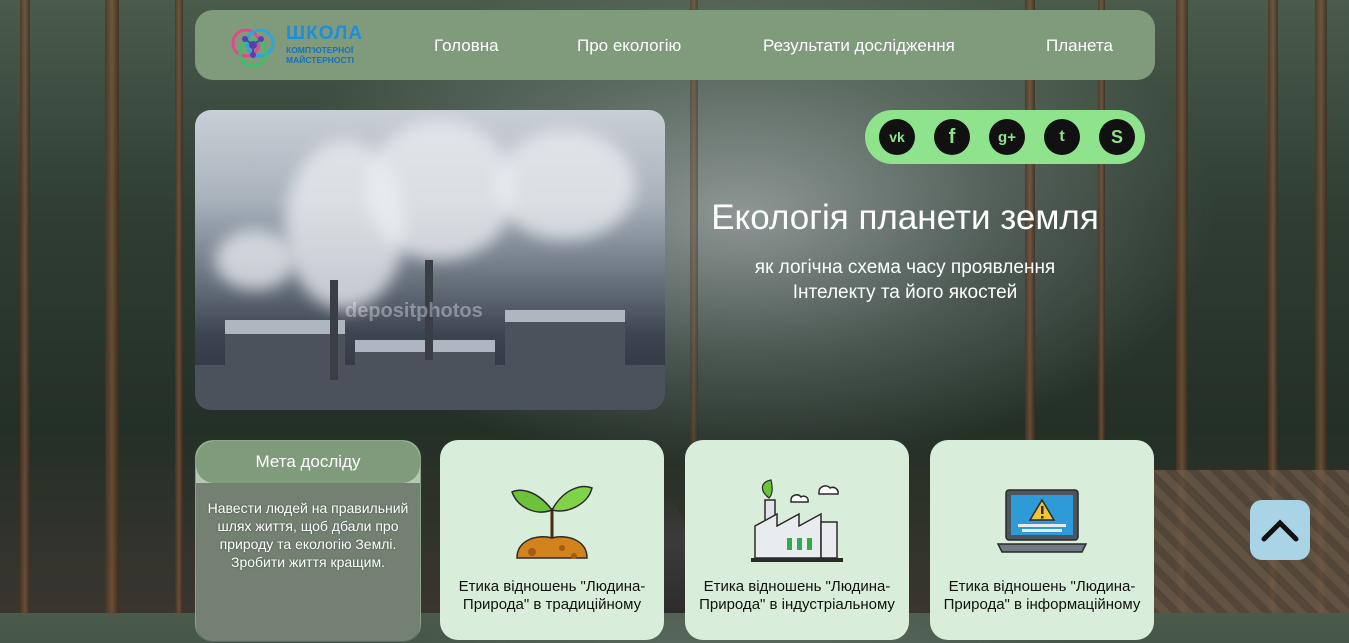 This screenshot has width=1349, height=643. I want to click on facebook-icon: f, so click(952, 137).